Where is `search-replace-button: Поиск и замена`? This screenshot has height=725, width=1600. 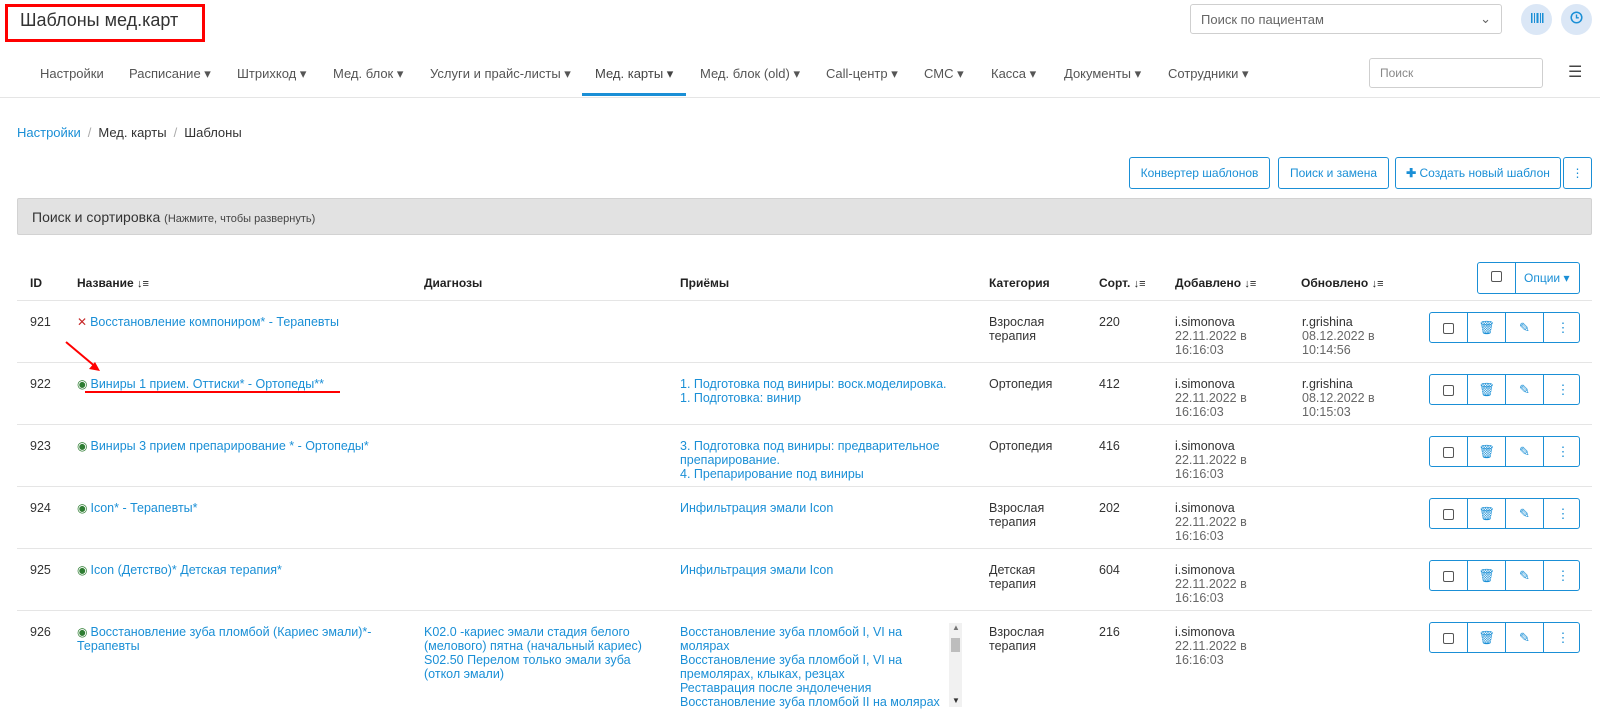
search-replace-button: Поиск и замена is located at coordinates (1333, 173).